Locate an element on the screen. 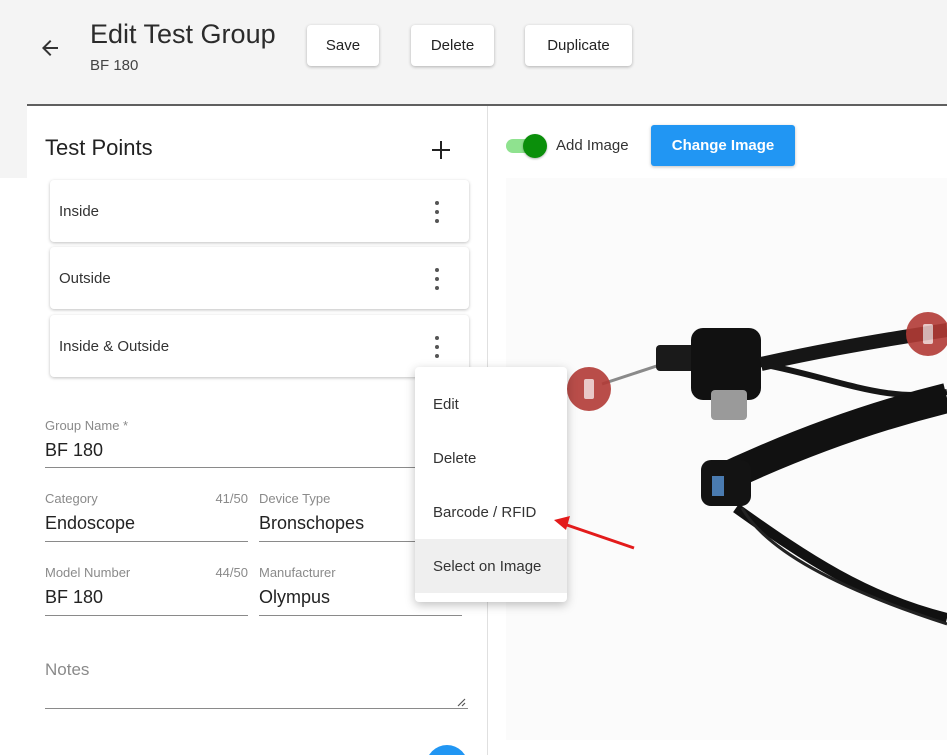 The image size is (947, 755). category-value: Endoscope is located at coordinates (90, 523).